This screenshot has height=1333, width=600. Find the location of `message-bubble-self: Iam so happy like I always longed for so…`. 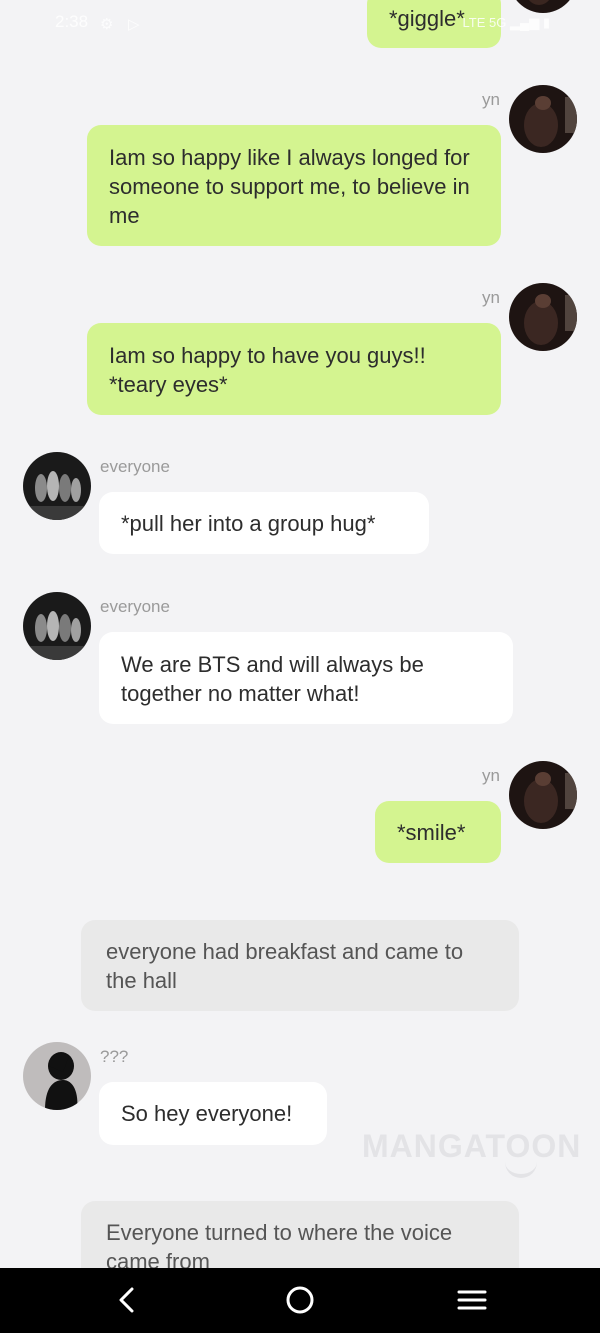

message-bubble-self: Iam so happy like I always longed for so… is located at coordinates (294, 185).